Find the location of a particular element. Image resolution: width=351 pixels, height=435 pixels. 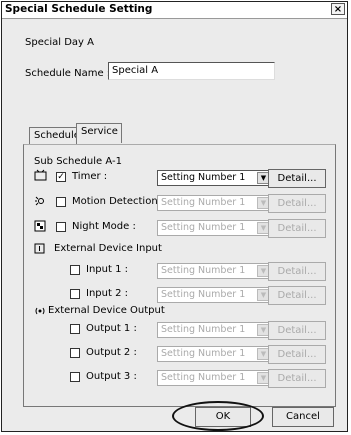

schedule-name-label: Schedule Name : is located at coordinates (68, 73).